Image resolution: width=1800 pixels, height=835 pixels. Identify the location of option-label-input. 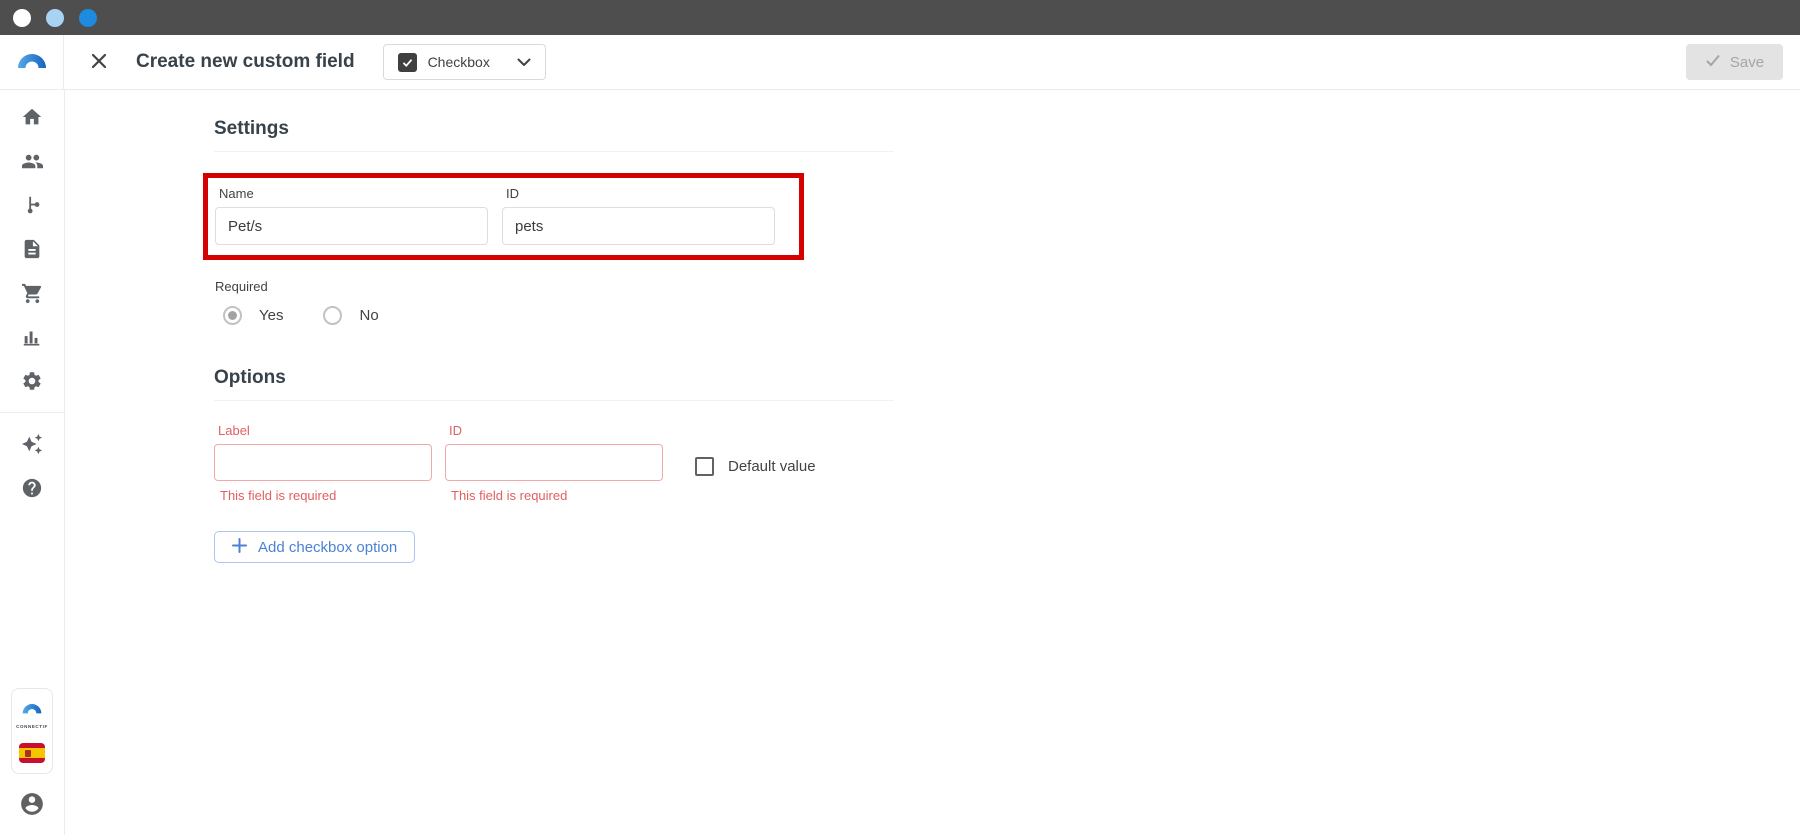
(323, 462).